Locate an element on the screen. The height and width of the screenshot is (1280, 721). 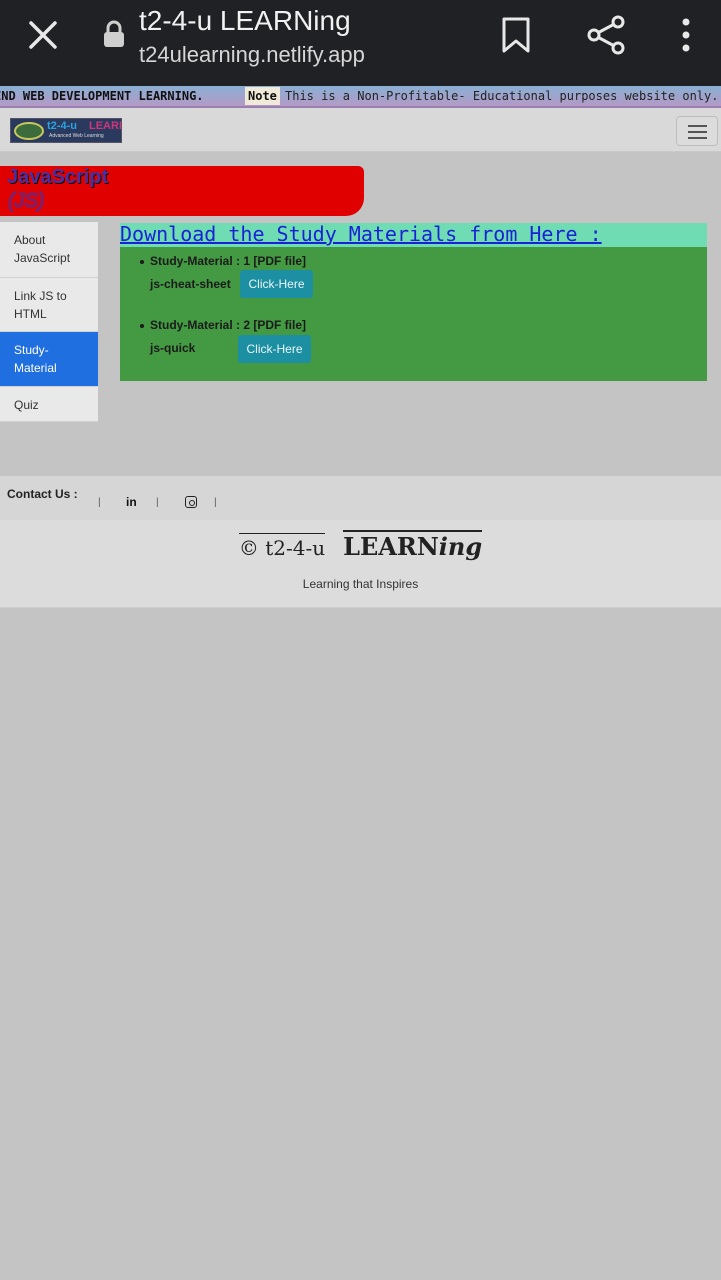
download-heading-link: Download the Study Materials from Here : is located at coordinates (361, 234).